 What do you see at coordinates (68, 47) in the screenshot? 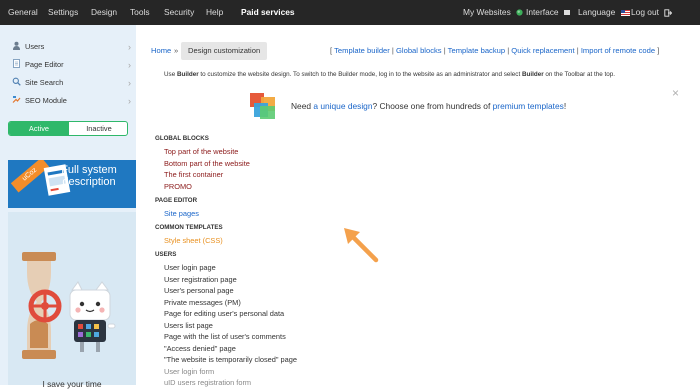
I see `sidebar-item-users: Users ›` at bounding box center [68, 47].